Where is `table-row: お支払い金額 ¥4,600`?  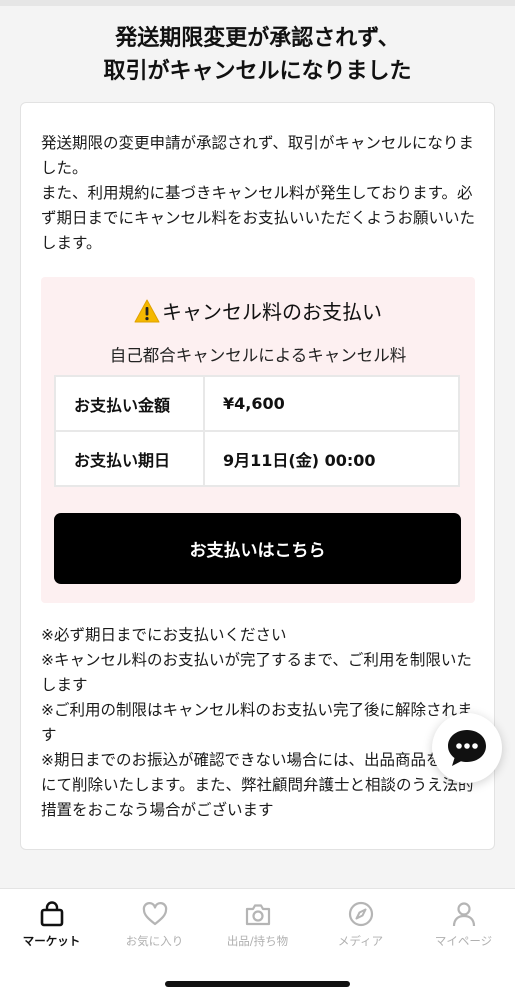
table-row: お支払い金額 ¥4,600 is located at coordinates (257, 403).